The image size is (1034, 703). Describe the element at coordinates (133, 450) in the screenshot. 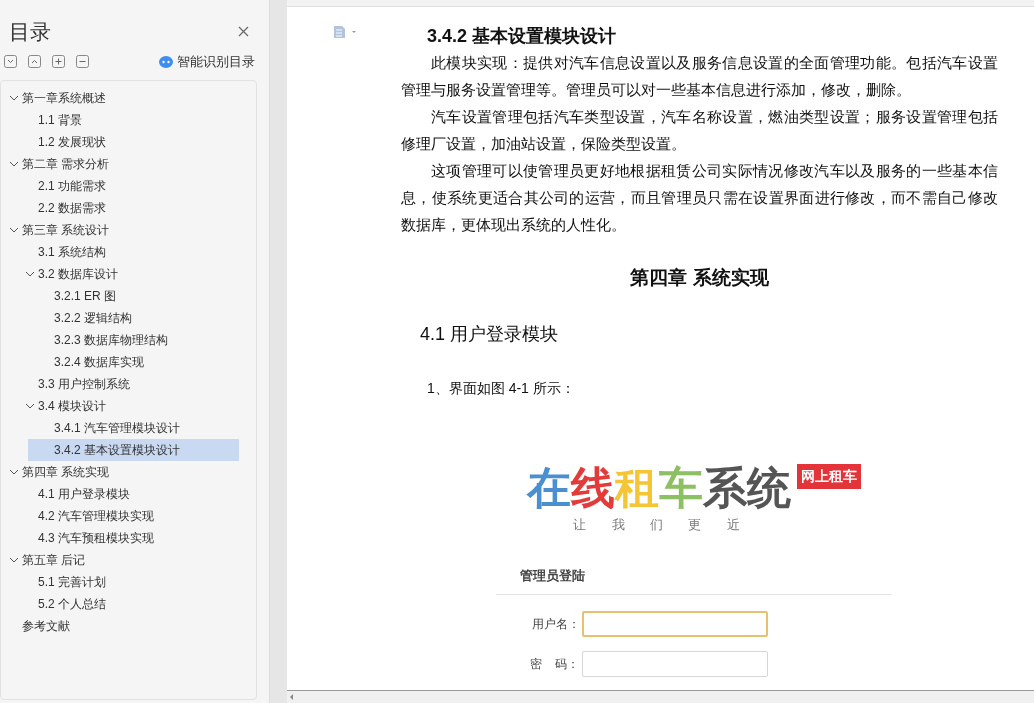

I see `toc-item: 3.4.2 基本设置模块设计` at that location.